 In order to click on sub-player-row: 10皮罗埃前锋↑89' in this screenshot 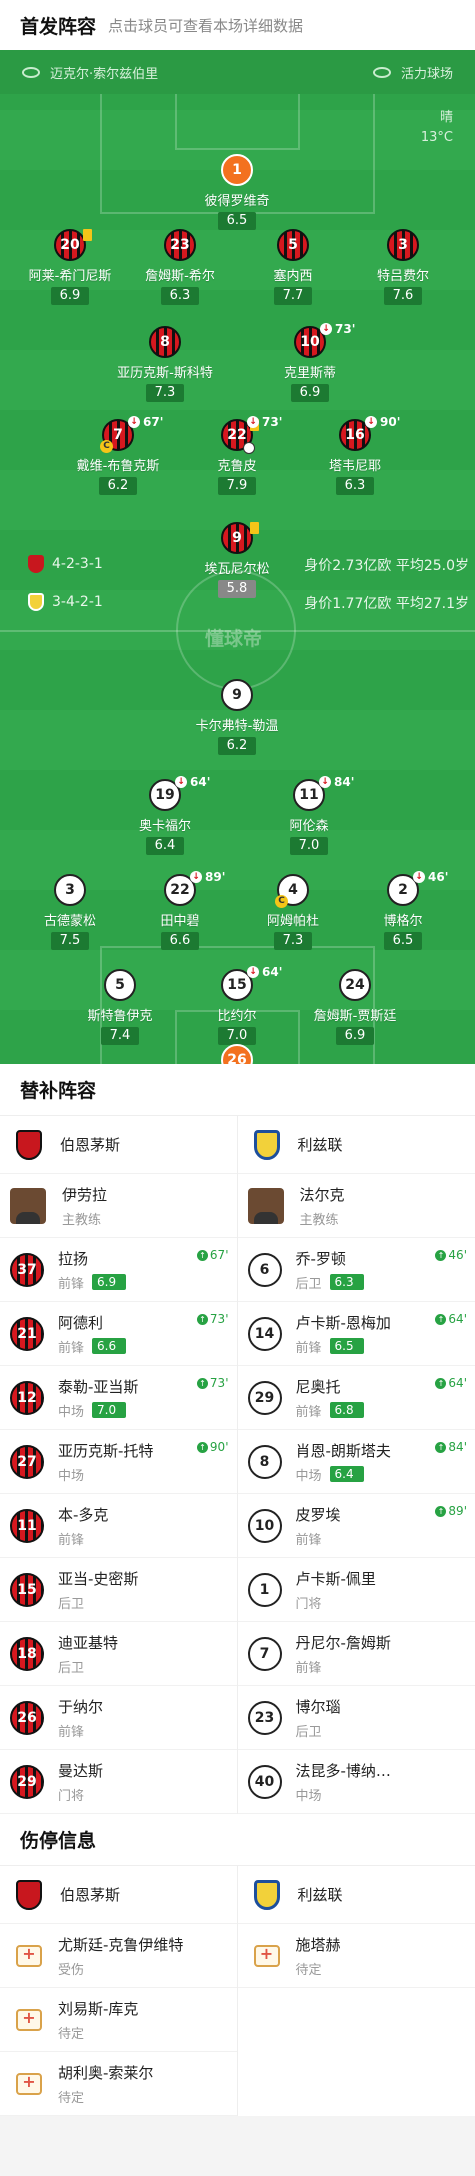, I will do `click(356, 1526)`.